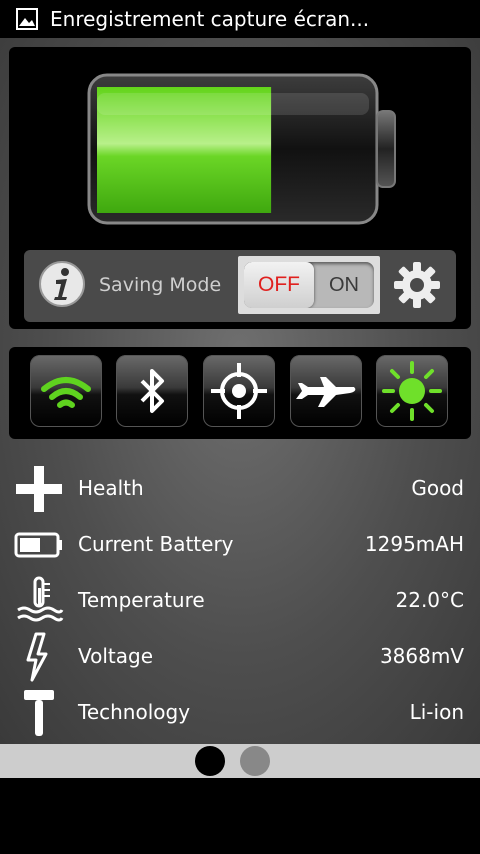 The height and width of the screenshot is (854, 480). I want to click on saving-mode-toggle: OFF ON, so click(309, 285).